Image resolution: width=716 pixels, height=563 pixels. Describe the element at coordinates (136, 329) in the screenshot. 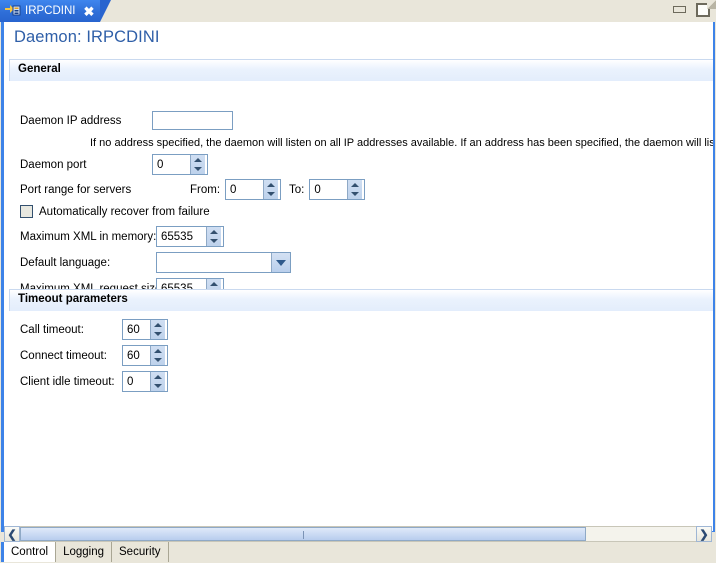

I see `call-timeout-input` at that location.